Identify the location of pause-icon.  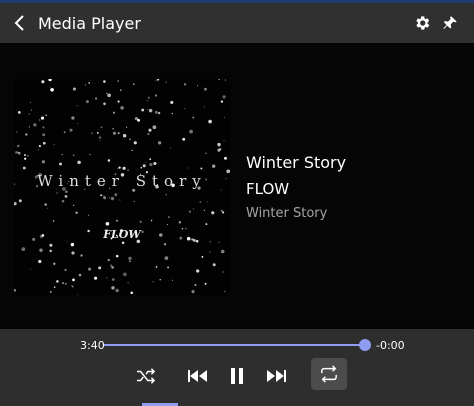
(237, 376).